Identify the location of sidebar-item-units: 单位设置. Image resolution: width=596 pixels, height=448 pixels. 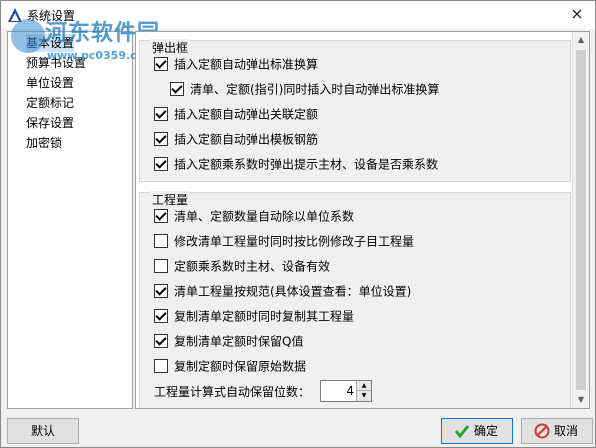
(50, 83).